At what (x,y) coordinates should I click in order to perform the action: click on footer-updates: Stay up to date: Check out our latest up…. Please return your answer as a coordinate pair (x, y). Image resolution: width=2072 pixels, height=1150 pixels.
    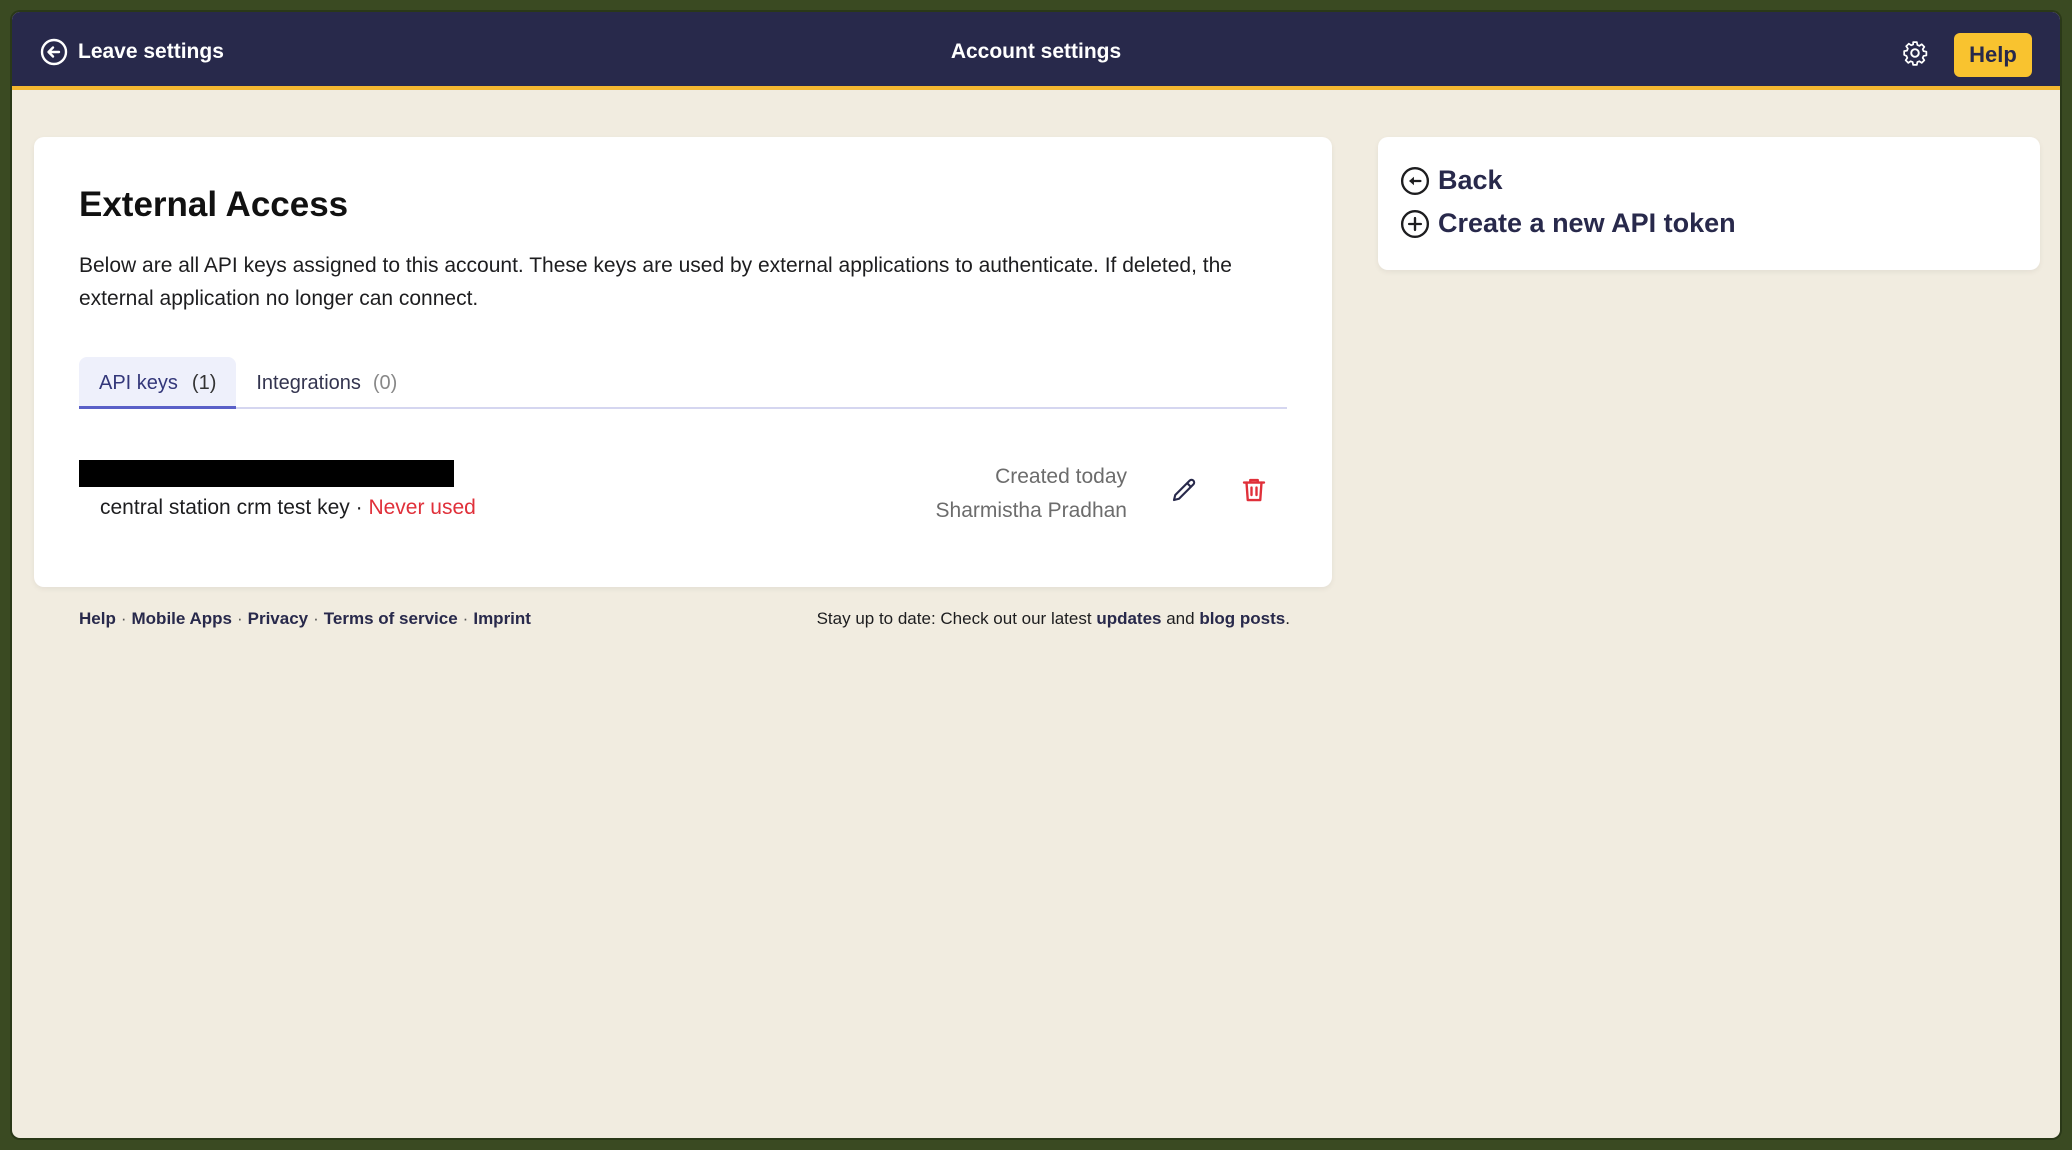
    Looking at the image, I should click on (1053, 619).